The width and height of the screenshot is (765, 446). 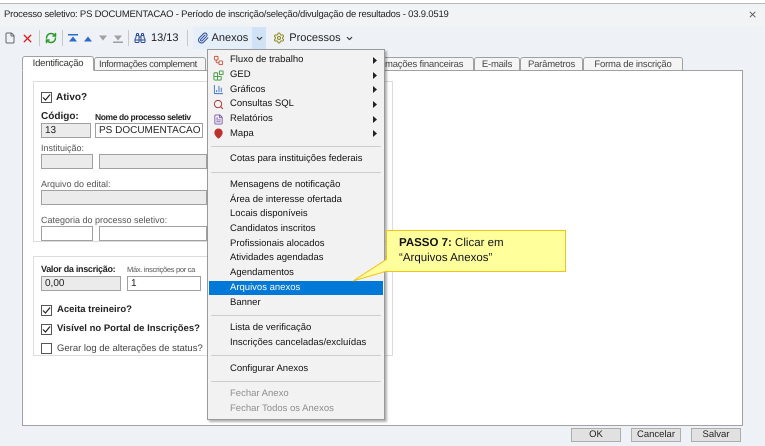 I want to click on tooltip-pointer, so click(x=370, y=270).